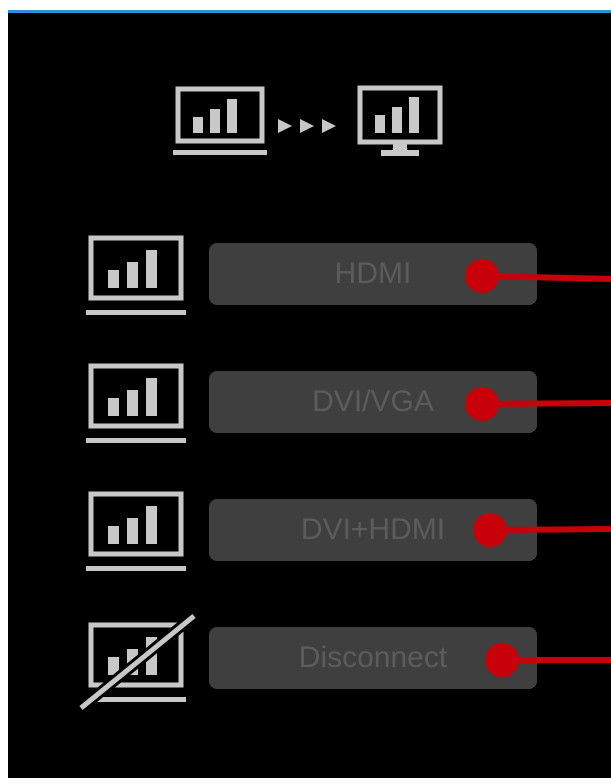 The height and width of the screenshot is (783, 611). Describe the element at coordinates (307, 126) in the screenshot. I see `triple-arrow-icon` at that location.